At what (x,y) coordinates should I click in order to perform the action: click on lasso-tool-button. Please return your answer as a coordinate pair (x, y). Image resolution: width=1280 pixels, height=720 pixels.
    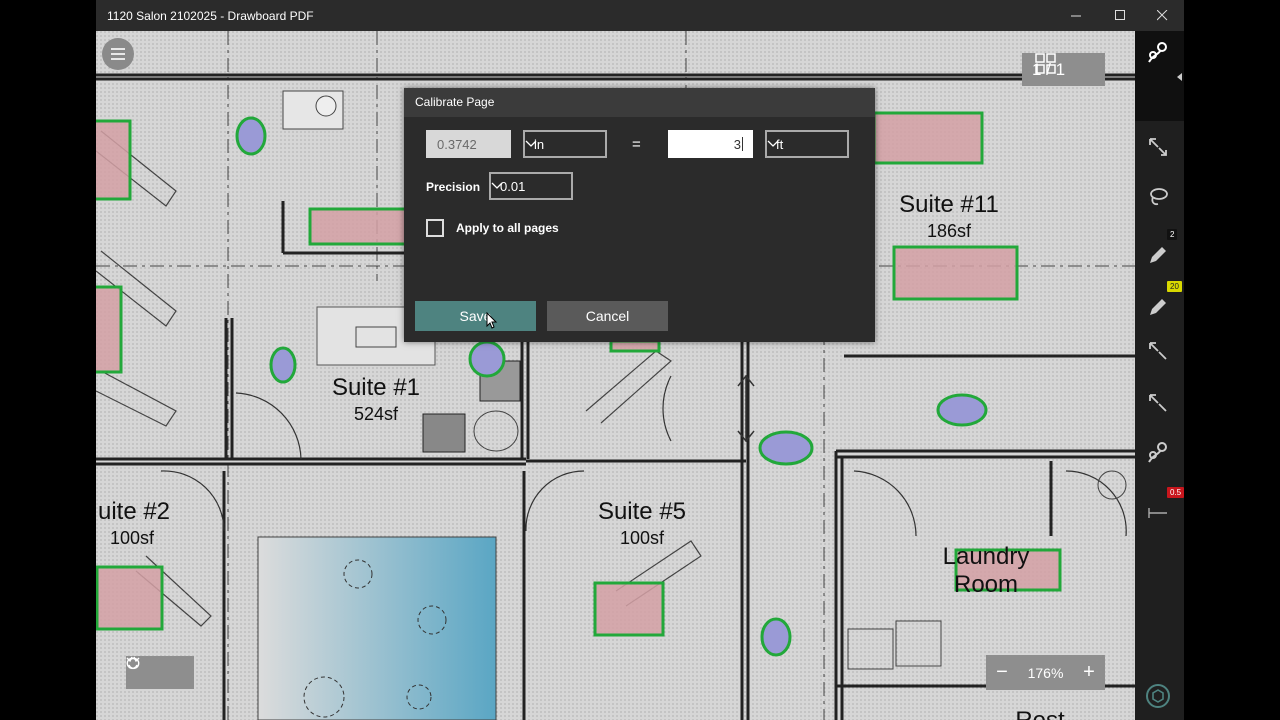
    Looking at the image, I should click on (1157, 197).